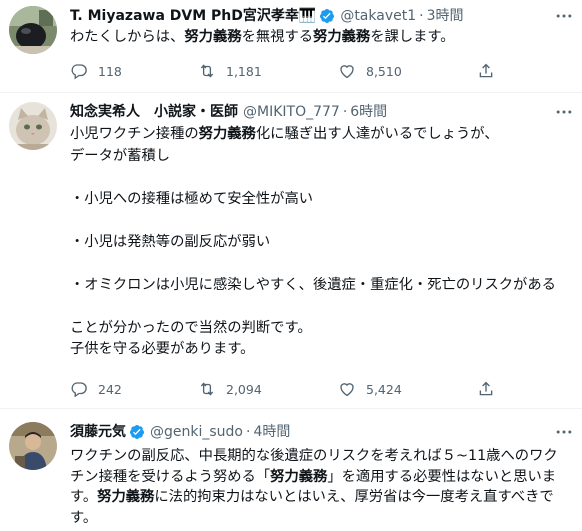 The width and height of the screenshot is (582, 531). I want to click on tweet-text: わたくしからは、努力義務を無視する努力義務を課します。, so click(317, 37).